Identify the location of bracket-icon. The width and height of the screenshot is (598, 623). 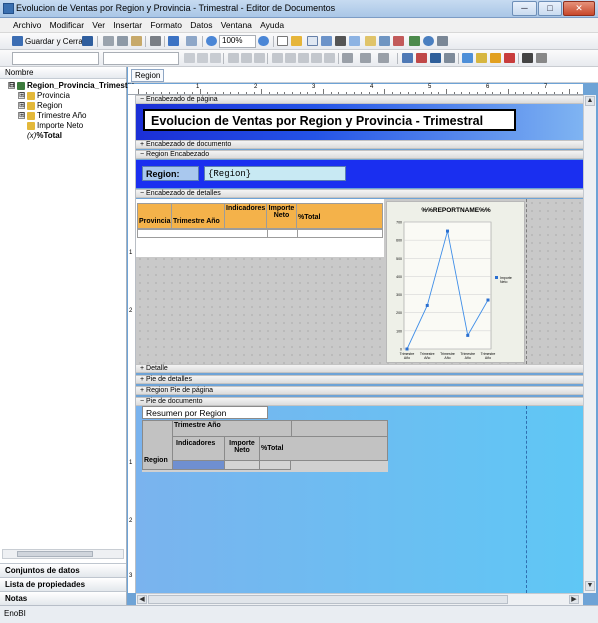
(527, 58).